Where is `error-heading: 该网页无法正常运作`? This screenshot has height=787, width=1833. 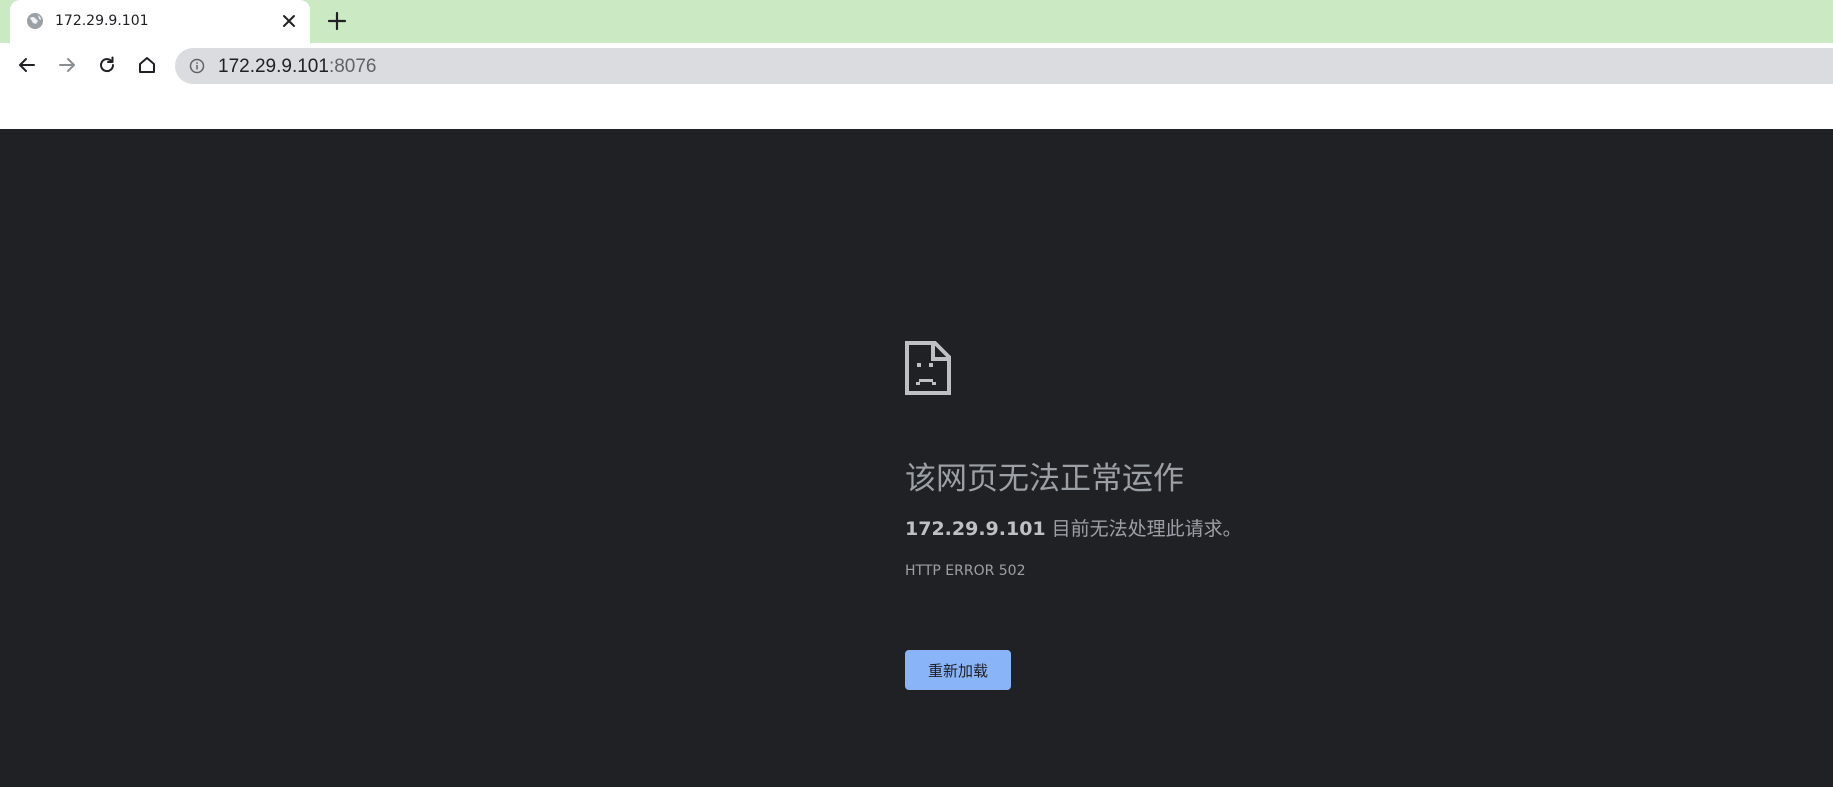 error-heading: 该网页无法正常运作 is located at coordinates (1044, 479).